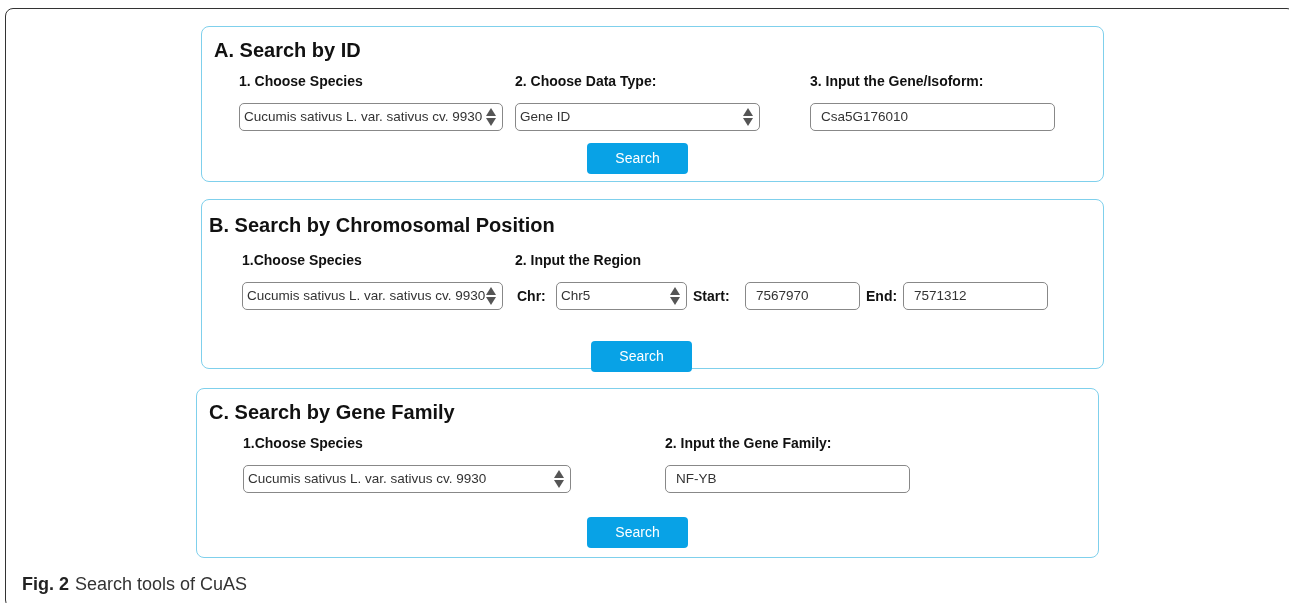 Image resolution: width=1289 pixels, height=603 pixels. What do you see at coordinates (897, 81) in the screenshot?
I see `step-label: 3. Input the Gene/Isoform:` at bounding box center [897, 81].